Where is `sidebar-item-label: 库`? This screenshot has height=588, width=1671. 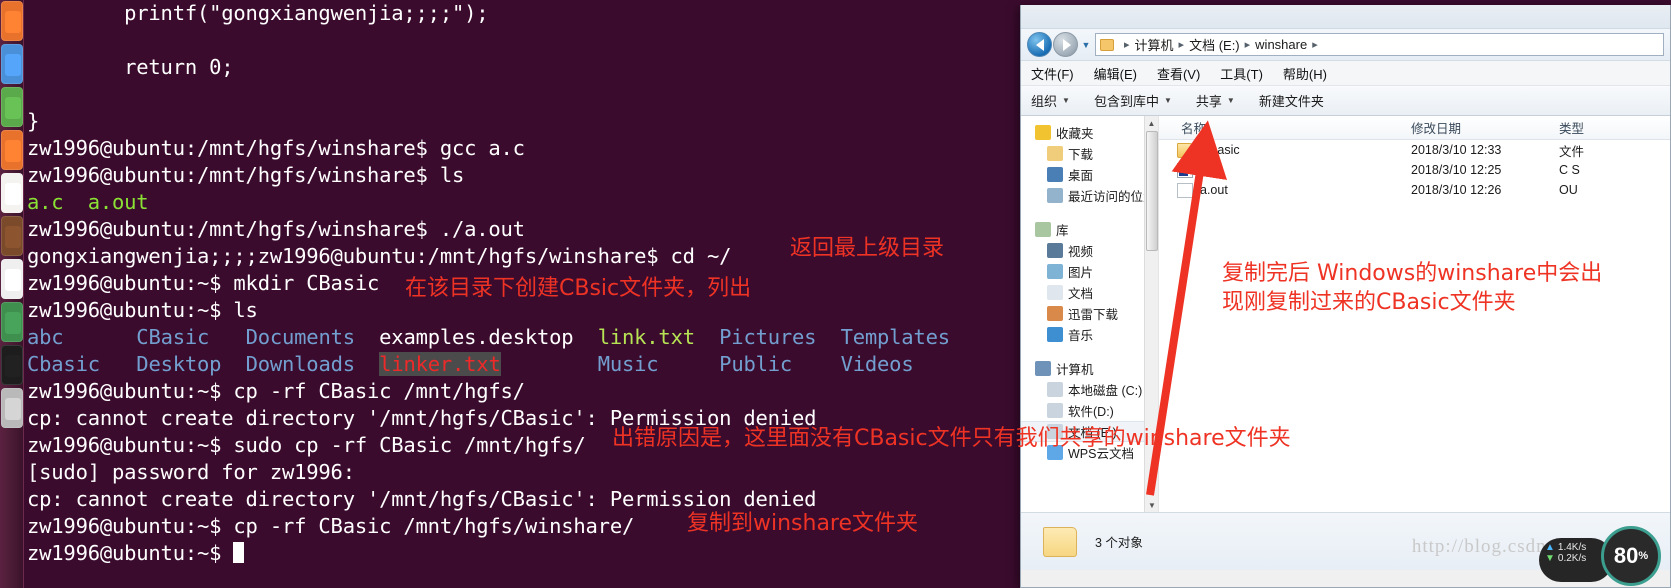 sidebar-item-label: 库 is located at coordinates (1062, 231).